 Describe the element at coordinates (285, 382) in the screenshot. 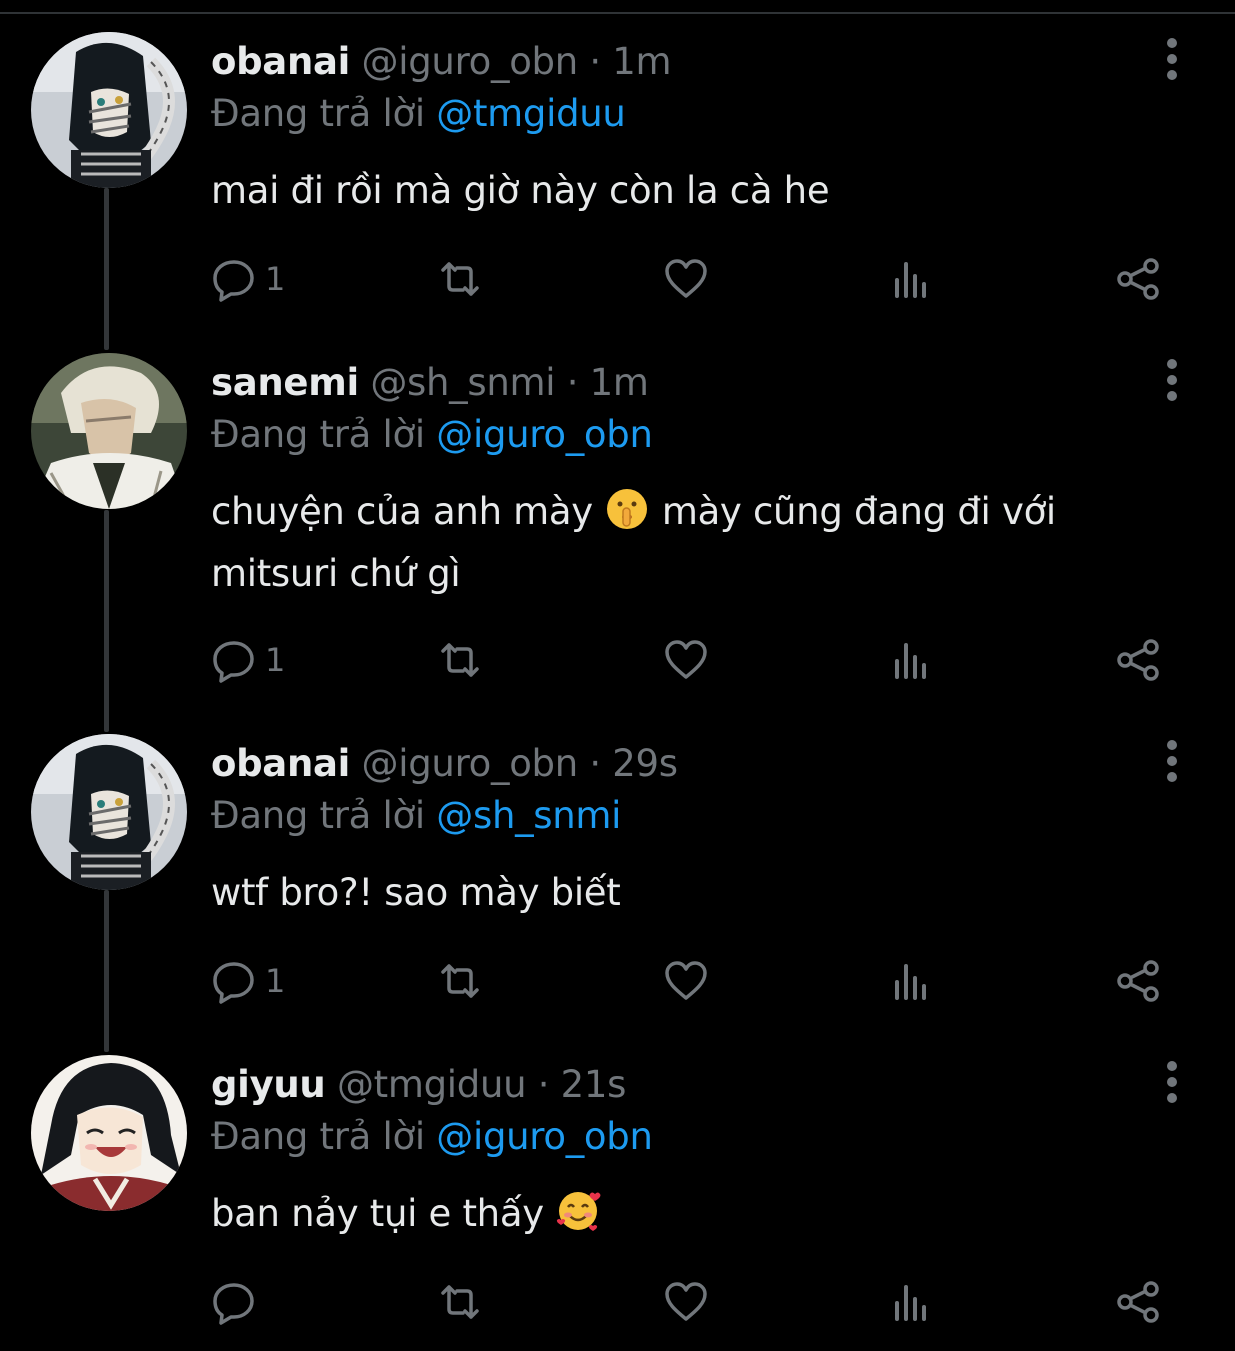

I see `display-name: sanemi` at that location.